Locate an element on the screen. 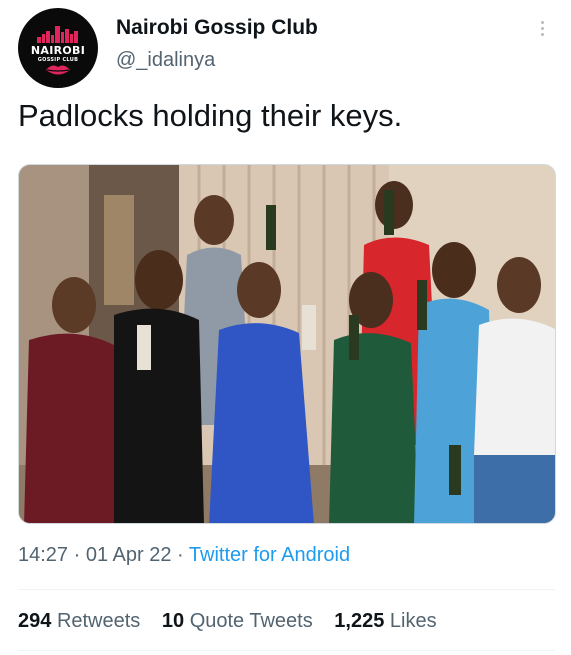 The height and width of the screenshot is (655, 571). quote-tweets-label: Quote Tweets is located at coordinates (251, 621).